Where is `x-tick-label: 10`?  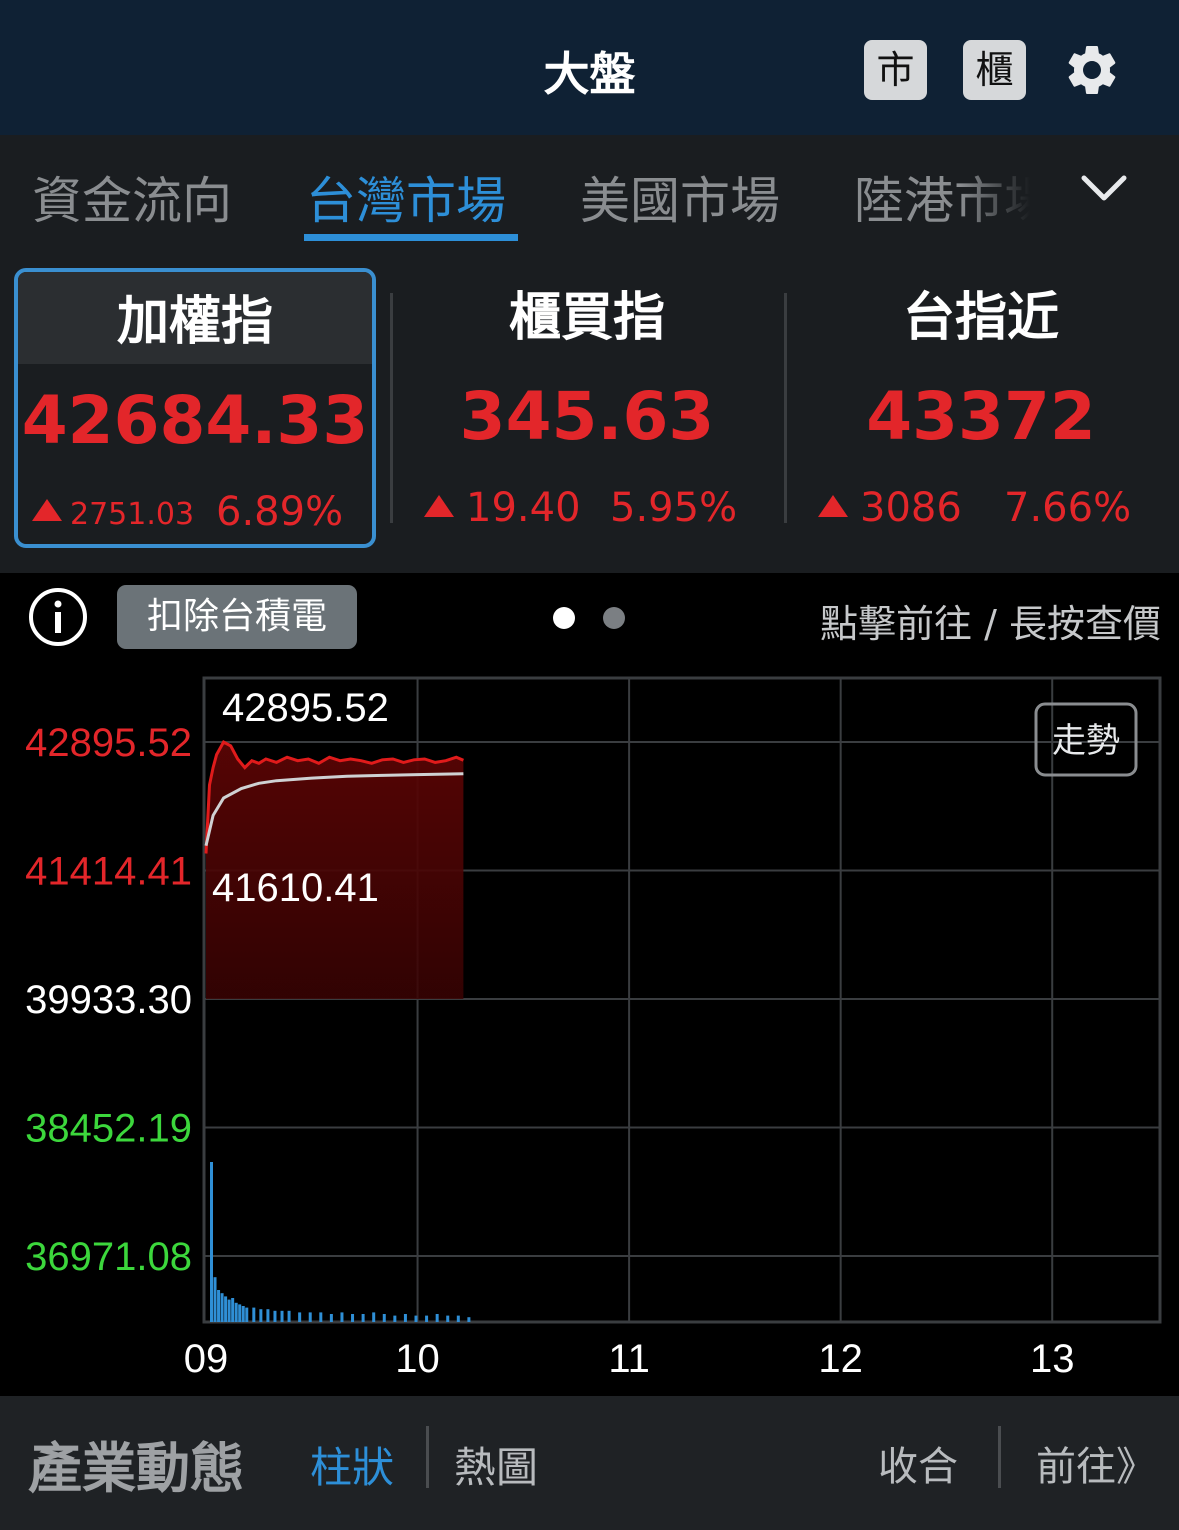
x-tick-label: 10 is located at coordinates (417, 1359).